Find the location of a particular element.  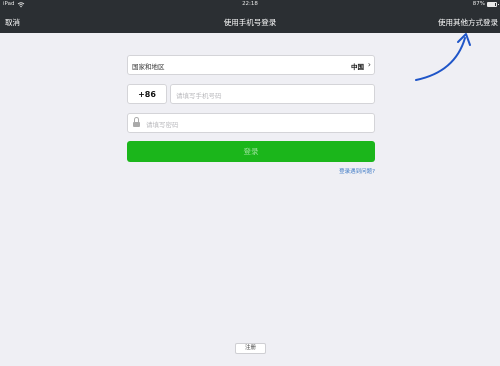

country-code-field: +86 is located at coordinates (147, 94).